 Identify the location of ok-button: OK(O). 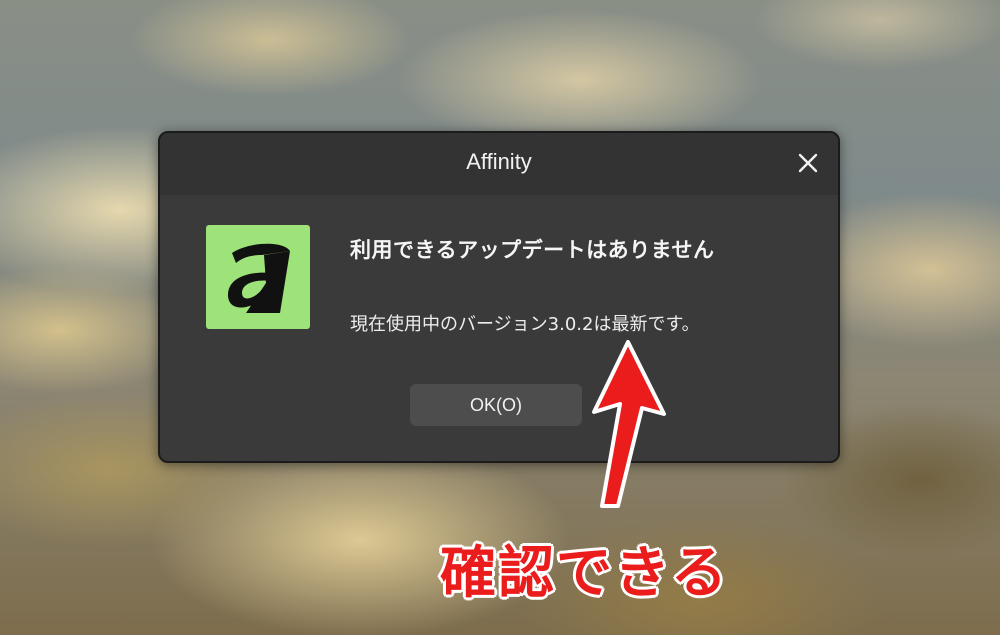
(496, 405).